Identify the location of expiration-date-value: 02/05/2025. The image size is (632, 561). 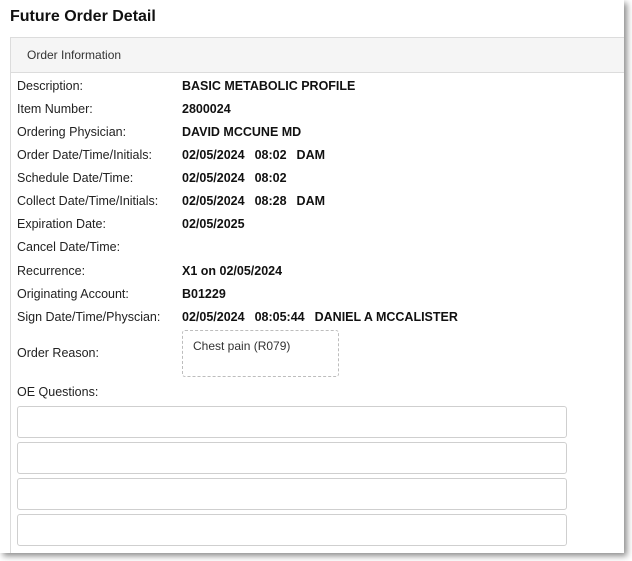
(213, 224).